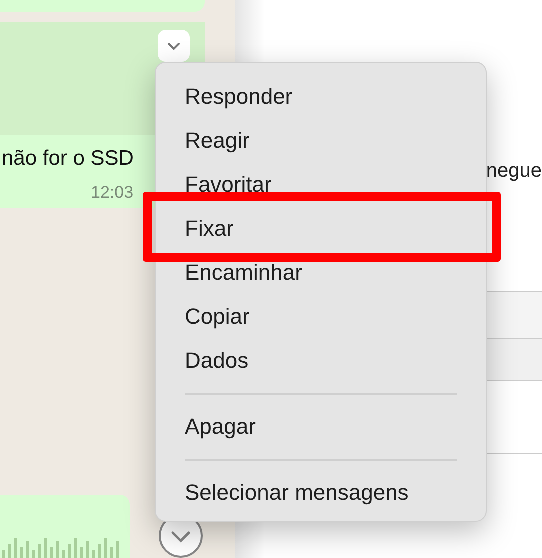  Describe the element at coordinates (321, 493) in the screenshot. I see `menu-item: Selecionar mensagens` at that location.